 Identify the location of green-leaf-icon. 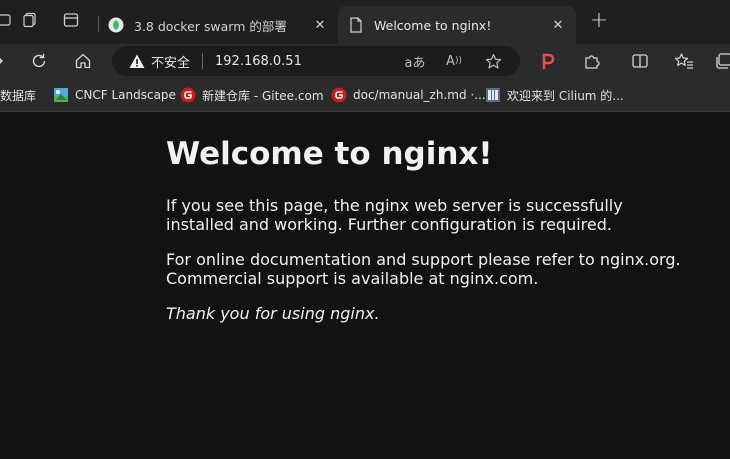
(116, 25).